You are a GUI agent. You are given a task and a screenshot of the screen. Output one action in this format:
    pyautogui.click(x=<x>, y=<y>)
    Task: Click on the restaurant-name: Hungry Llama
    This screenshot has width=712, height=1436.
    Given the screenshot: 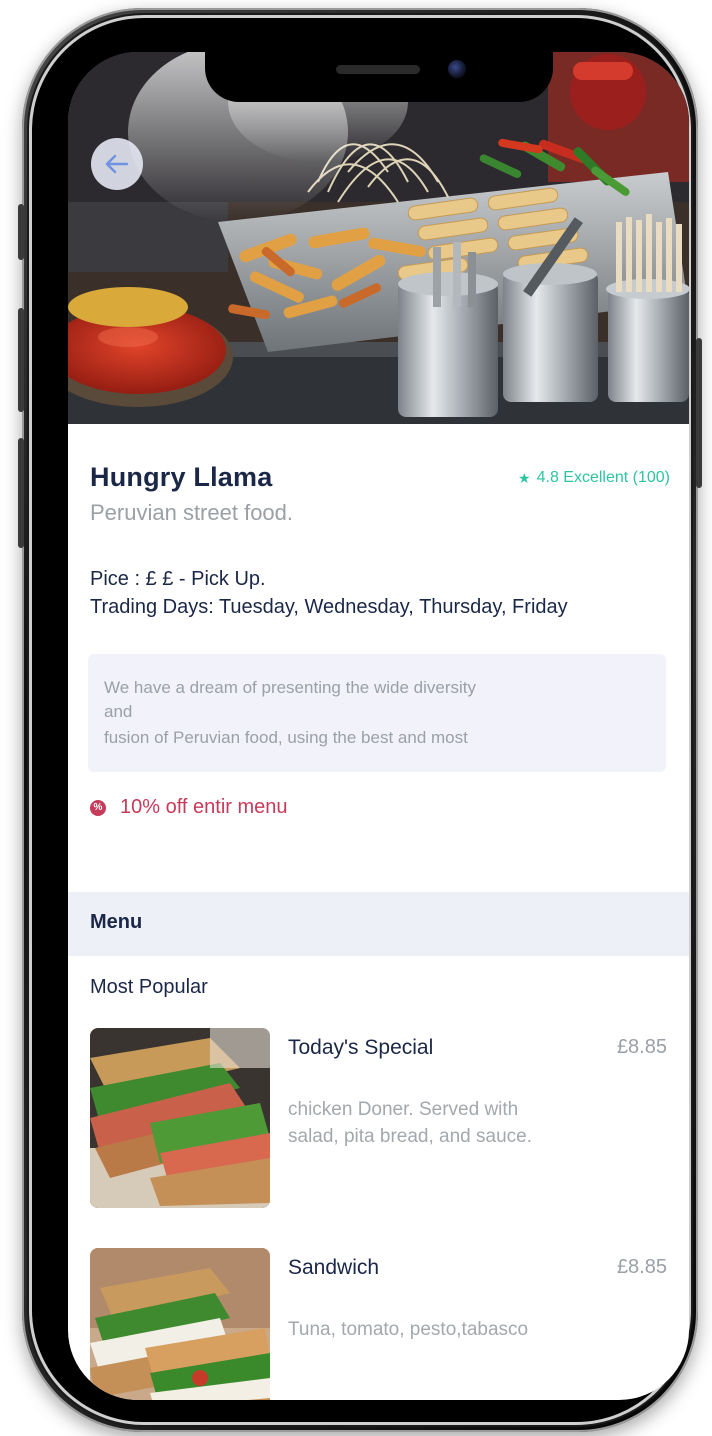 What is the action you would take?
    pyautogui.click(x=181, y=477)
    